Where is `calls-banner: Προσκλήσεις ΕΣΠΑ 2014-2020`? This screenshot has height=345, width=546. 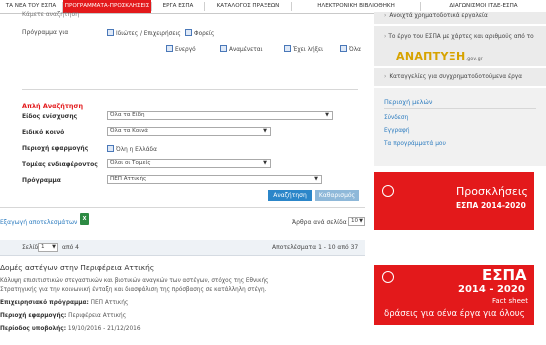
calls-banner: Προσκλήσεις ΕΣΠΑ 2014-2020 is located at coordinates (454, 201).